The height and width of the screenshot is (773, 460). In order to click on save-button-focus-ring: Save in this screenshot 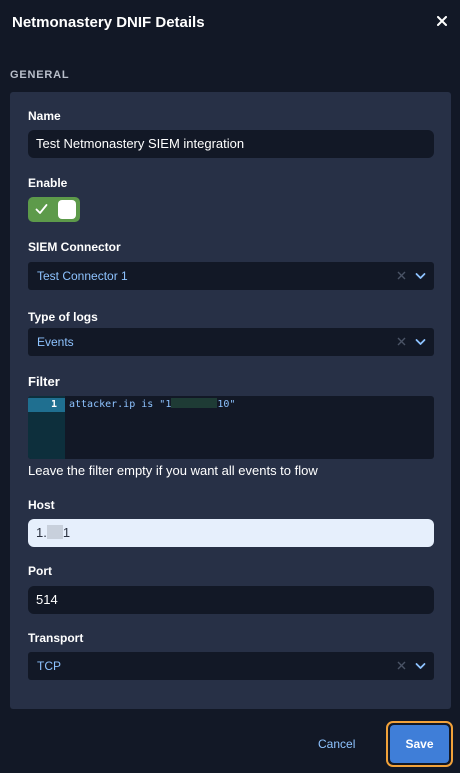, I will do `click(419, 744)`.